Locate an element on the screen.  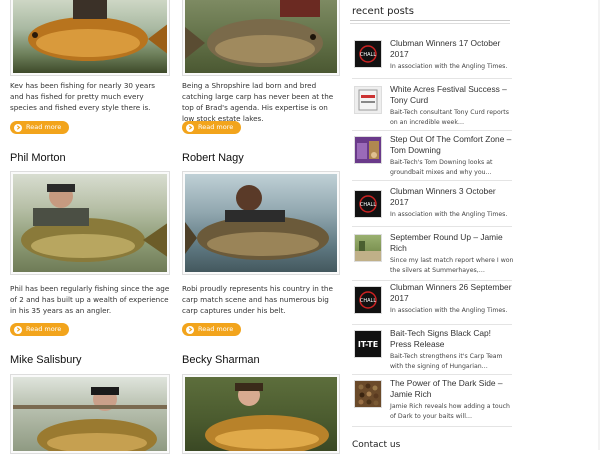
pellets-icon is located at coordinates (368, 394).